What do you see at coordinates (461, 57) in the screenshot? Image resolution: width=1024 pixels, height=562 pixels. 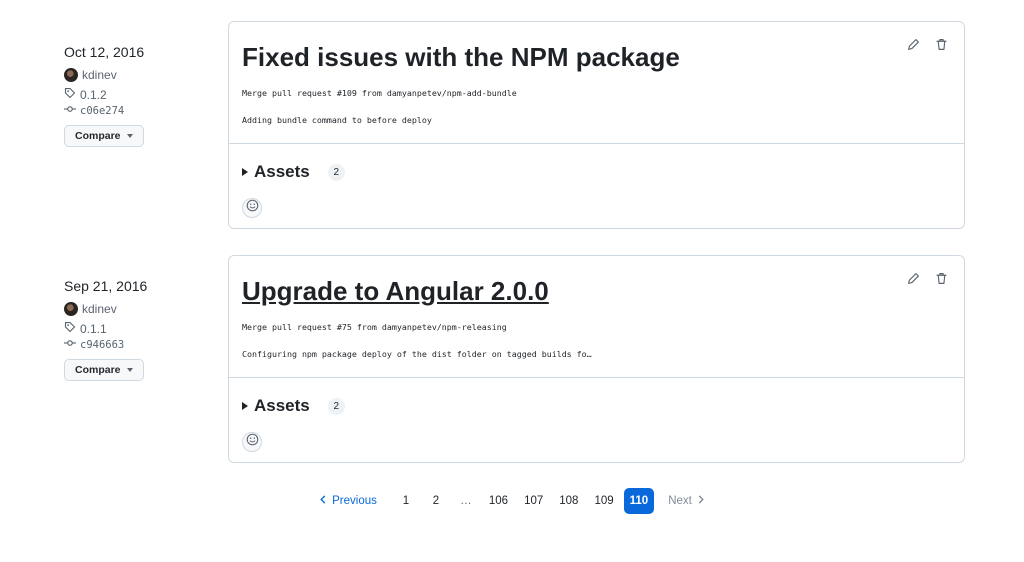 I see `release-title: Fixed issues with the NPM package` at bounding box center [461, 57].